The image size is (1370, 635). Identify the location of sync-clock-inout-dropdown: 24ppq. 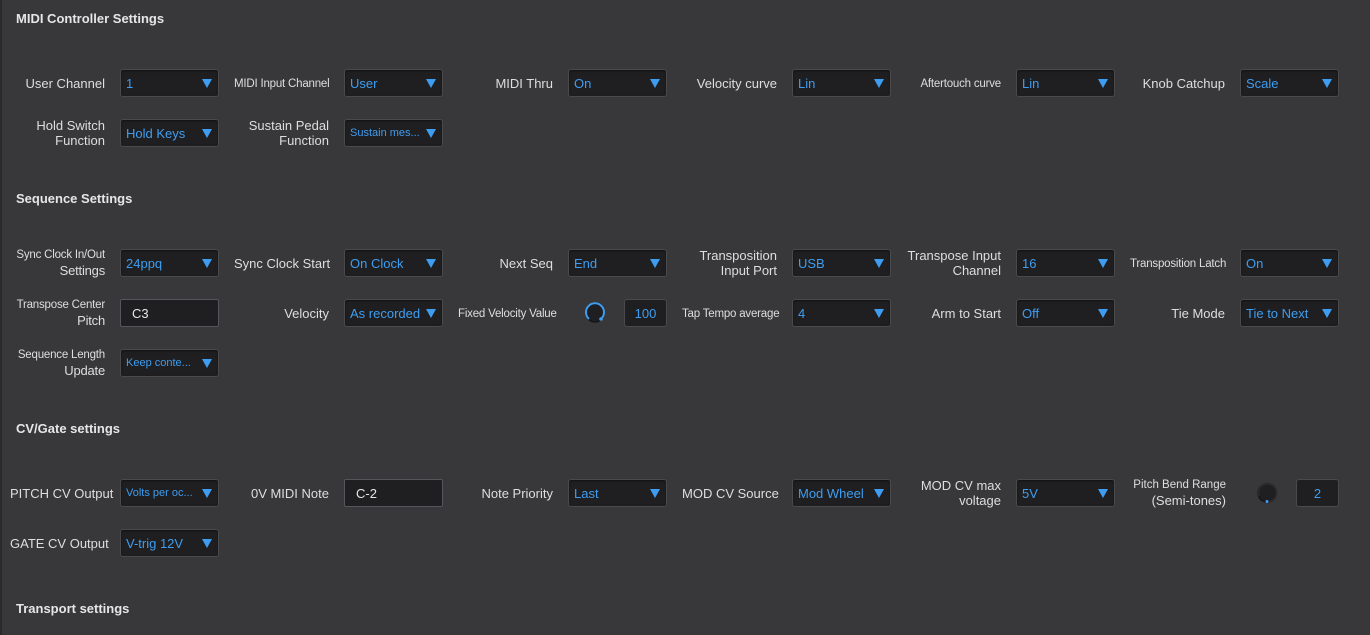
(169, 263).